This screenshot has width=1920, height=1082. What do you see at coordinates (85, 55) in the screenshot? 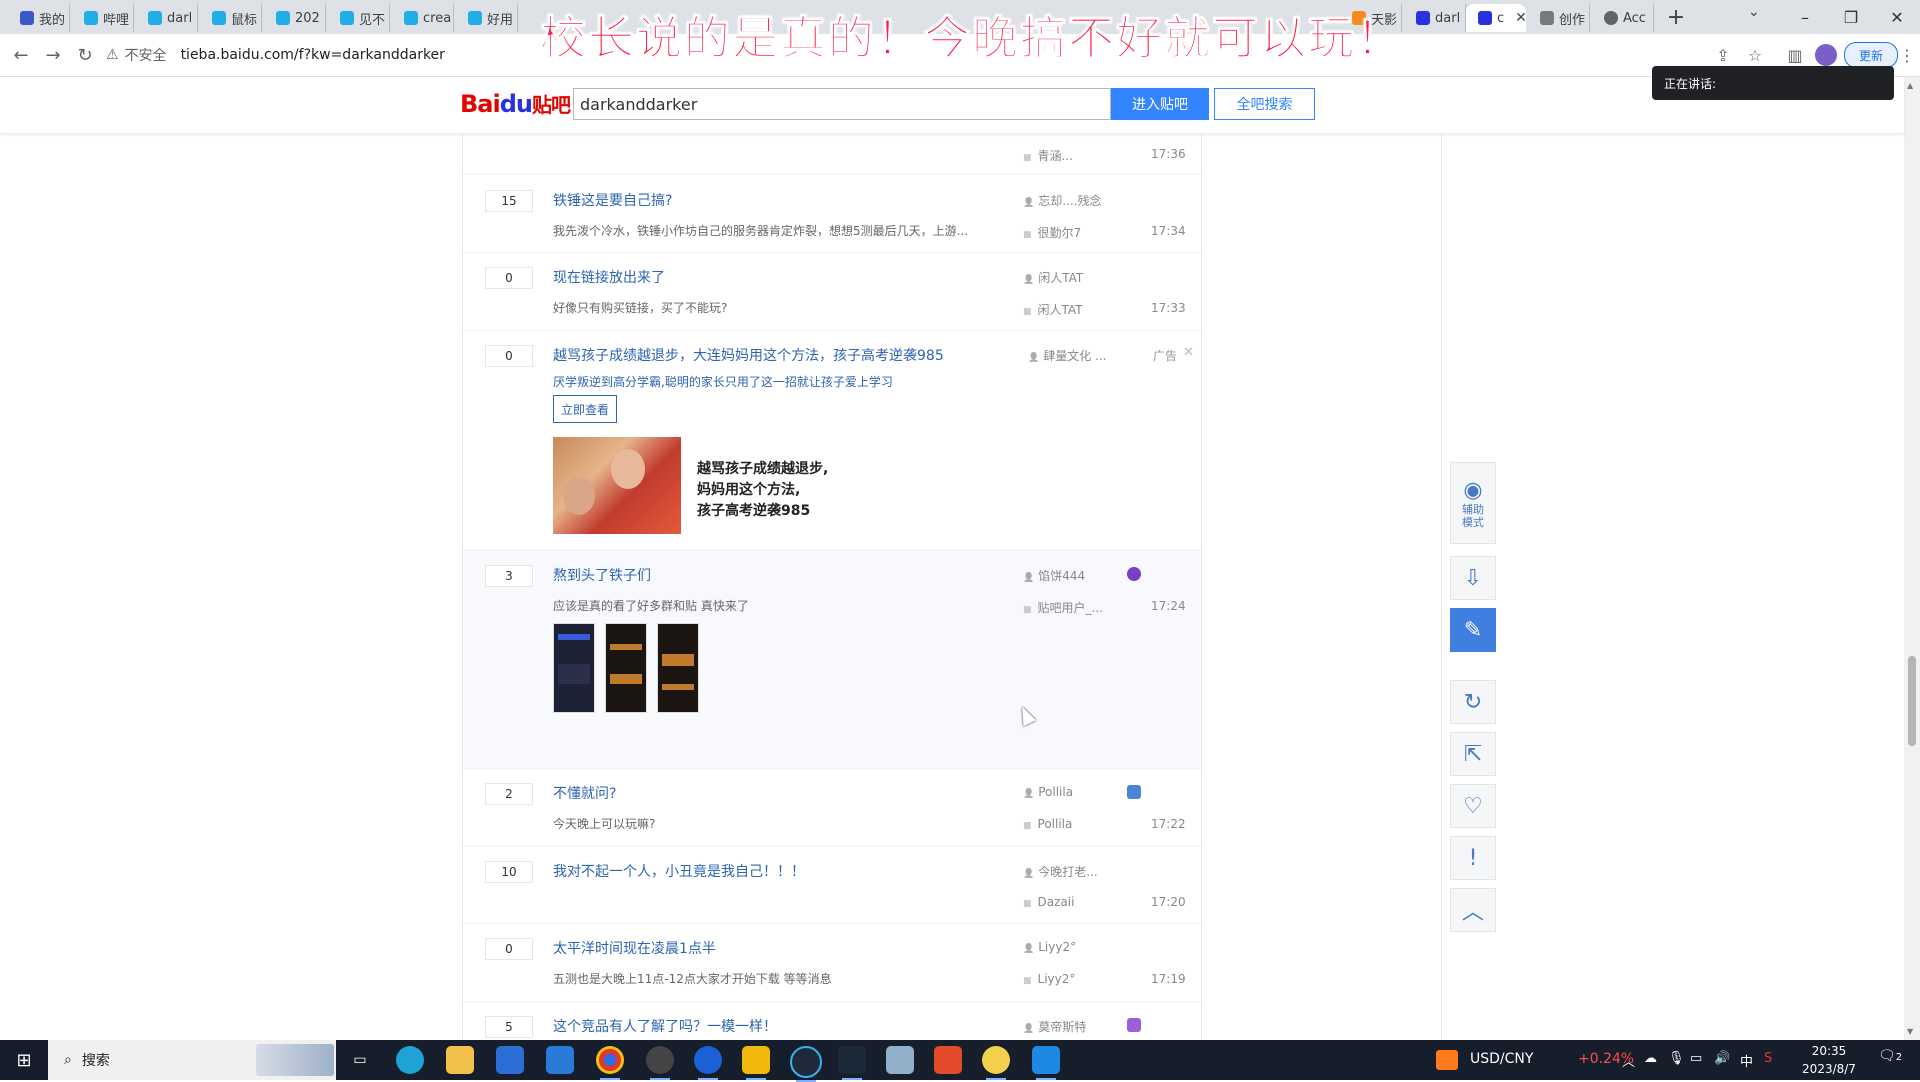
I see `reload-icon: ↻` at bounding box center [85, 55].